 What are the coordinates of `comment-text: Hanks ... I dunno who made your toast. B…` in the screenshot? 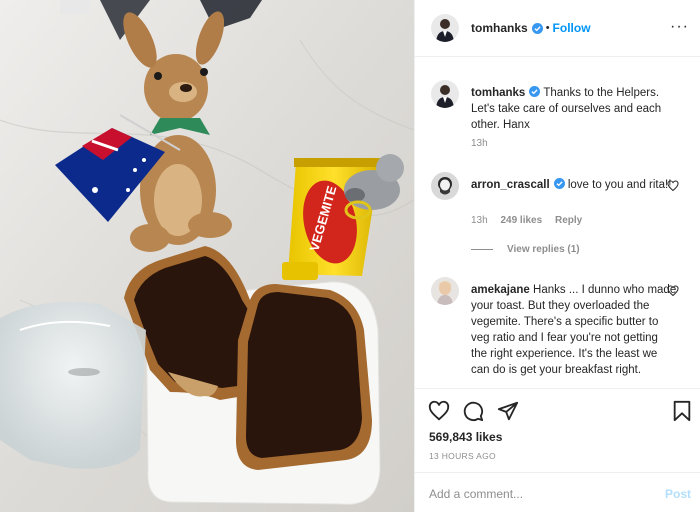 It's located at (574, 330).